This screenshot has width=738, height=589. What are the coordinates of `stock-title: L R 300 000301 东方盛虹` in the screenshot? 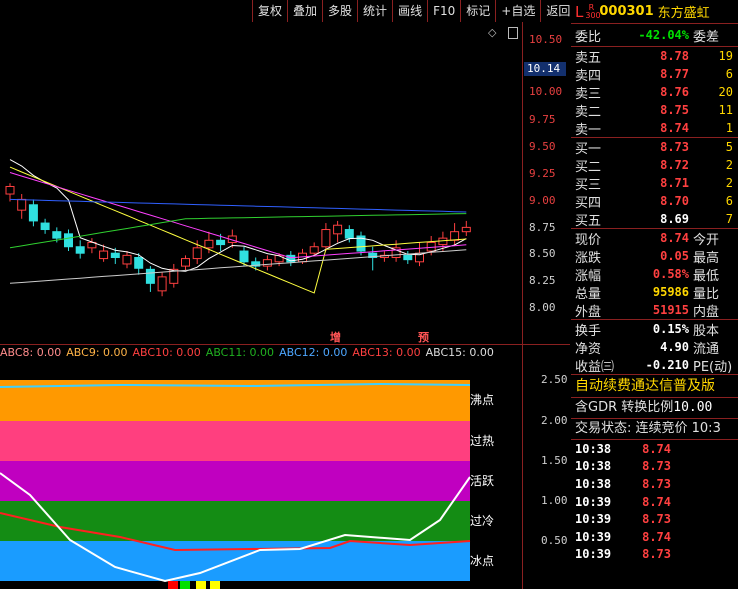 It's located at (654, 12).